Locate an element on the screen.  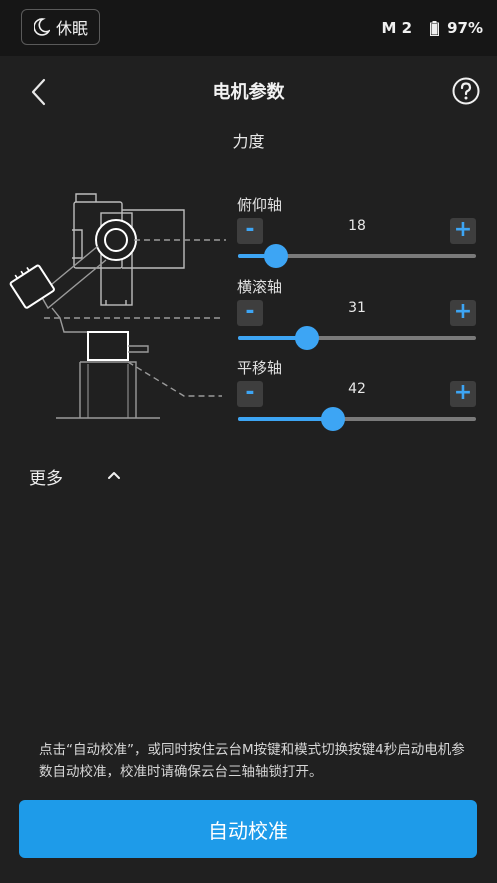
pitch-axis-control: 俯仰轴 - 18 + is located at coordinates (357, 231).